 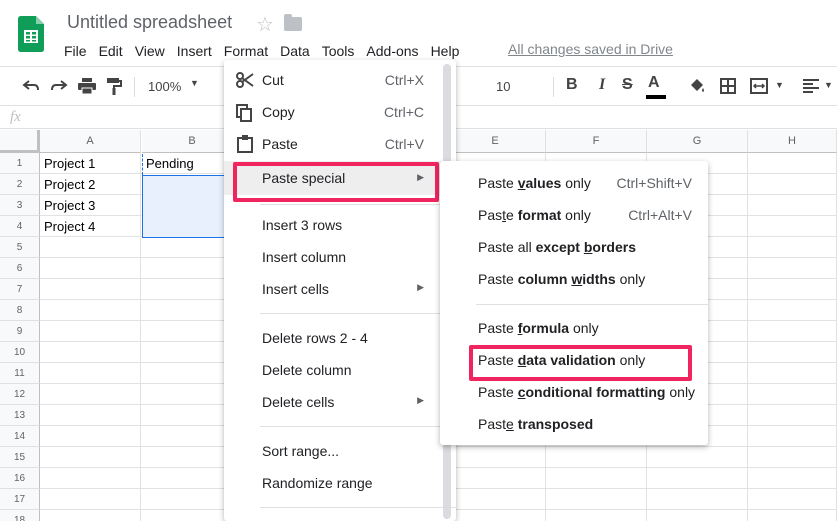 What do you see at coordinates (392, 51) in the screenshot?
I see `menu-addons: Add-ons` at bounding box center [392, 51].